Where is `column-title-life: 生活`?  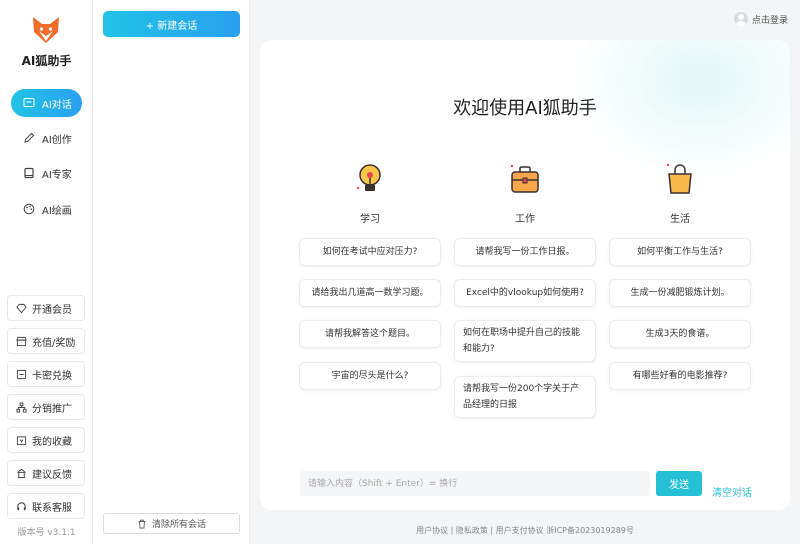 column-title-life: 生活 is located at coordinates (680, 219).